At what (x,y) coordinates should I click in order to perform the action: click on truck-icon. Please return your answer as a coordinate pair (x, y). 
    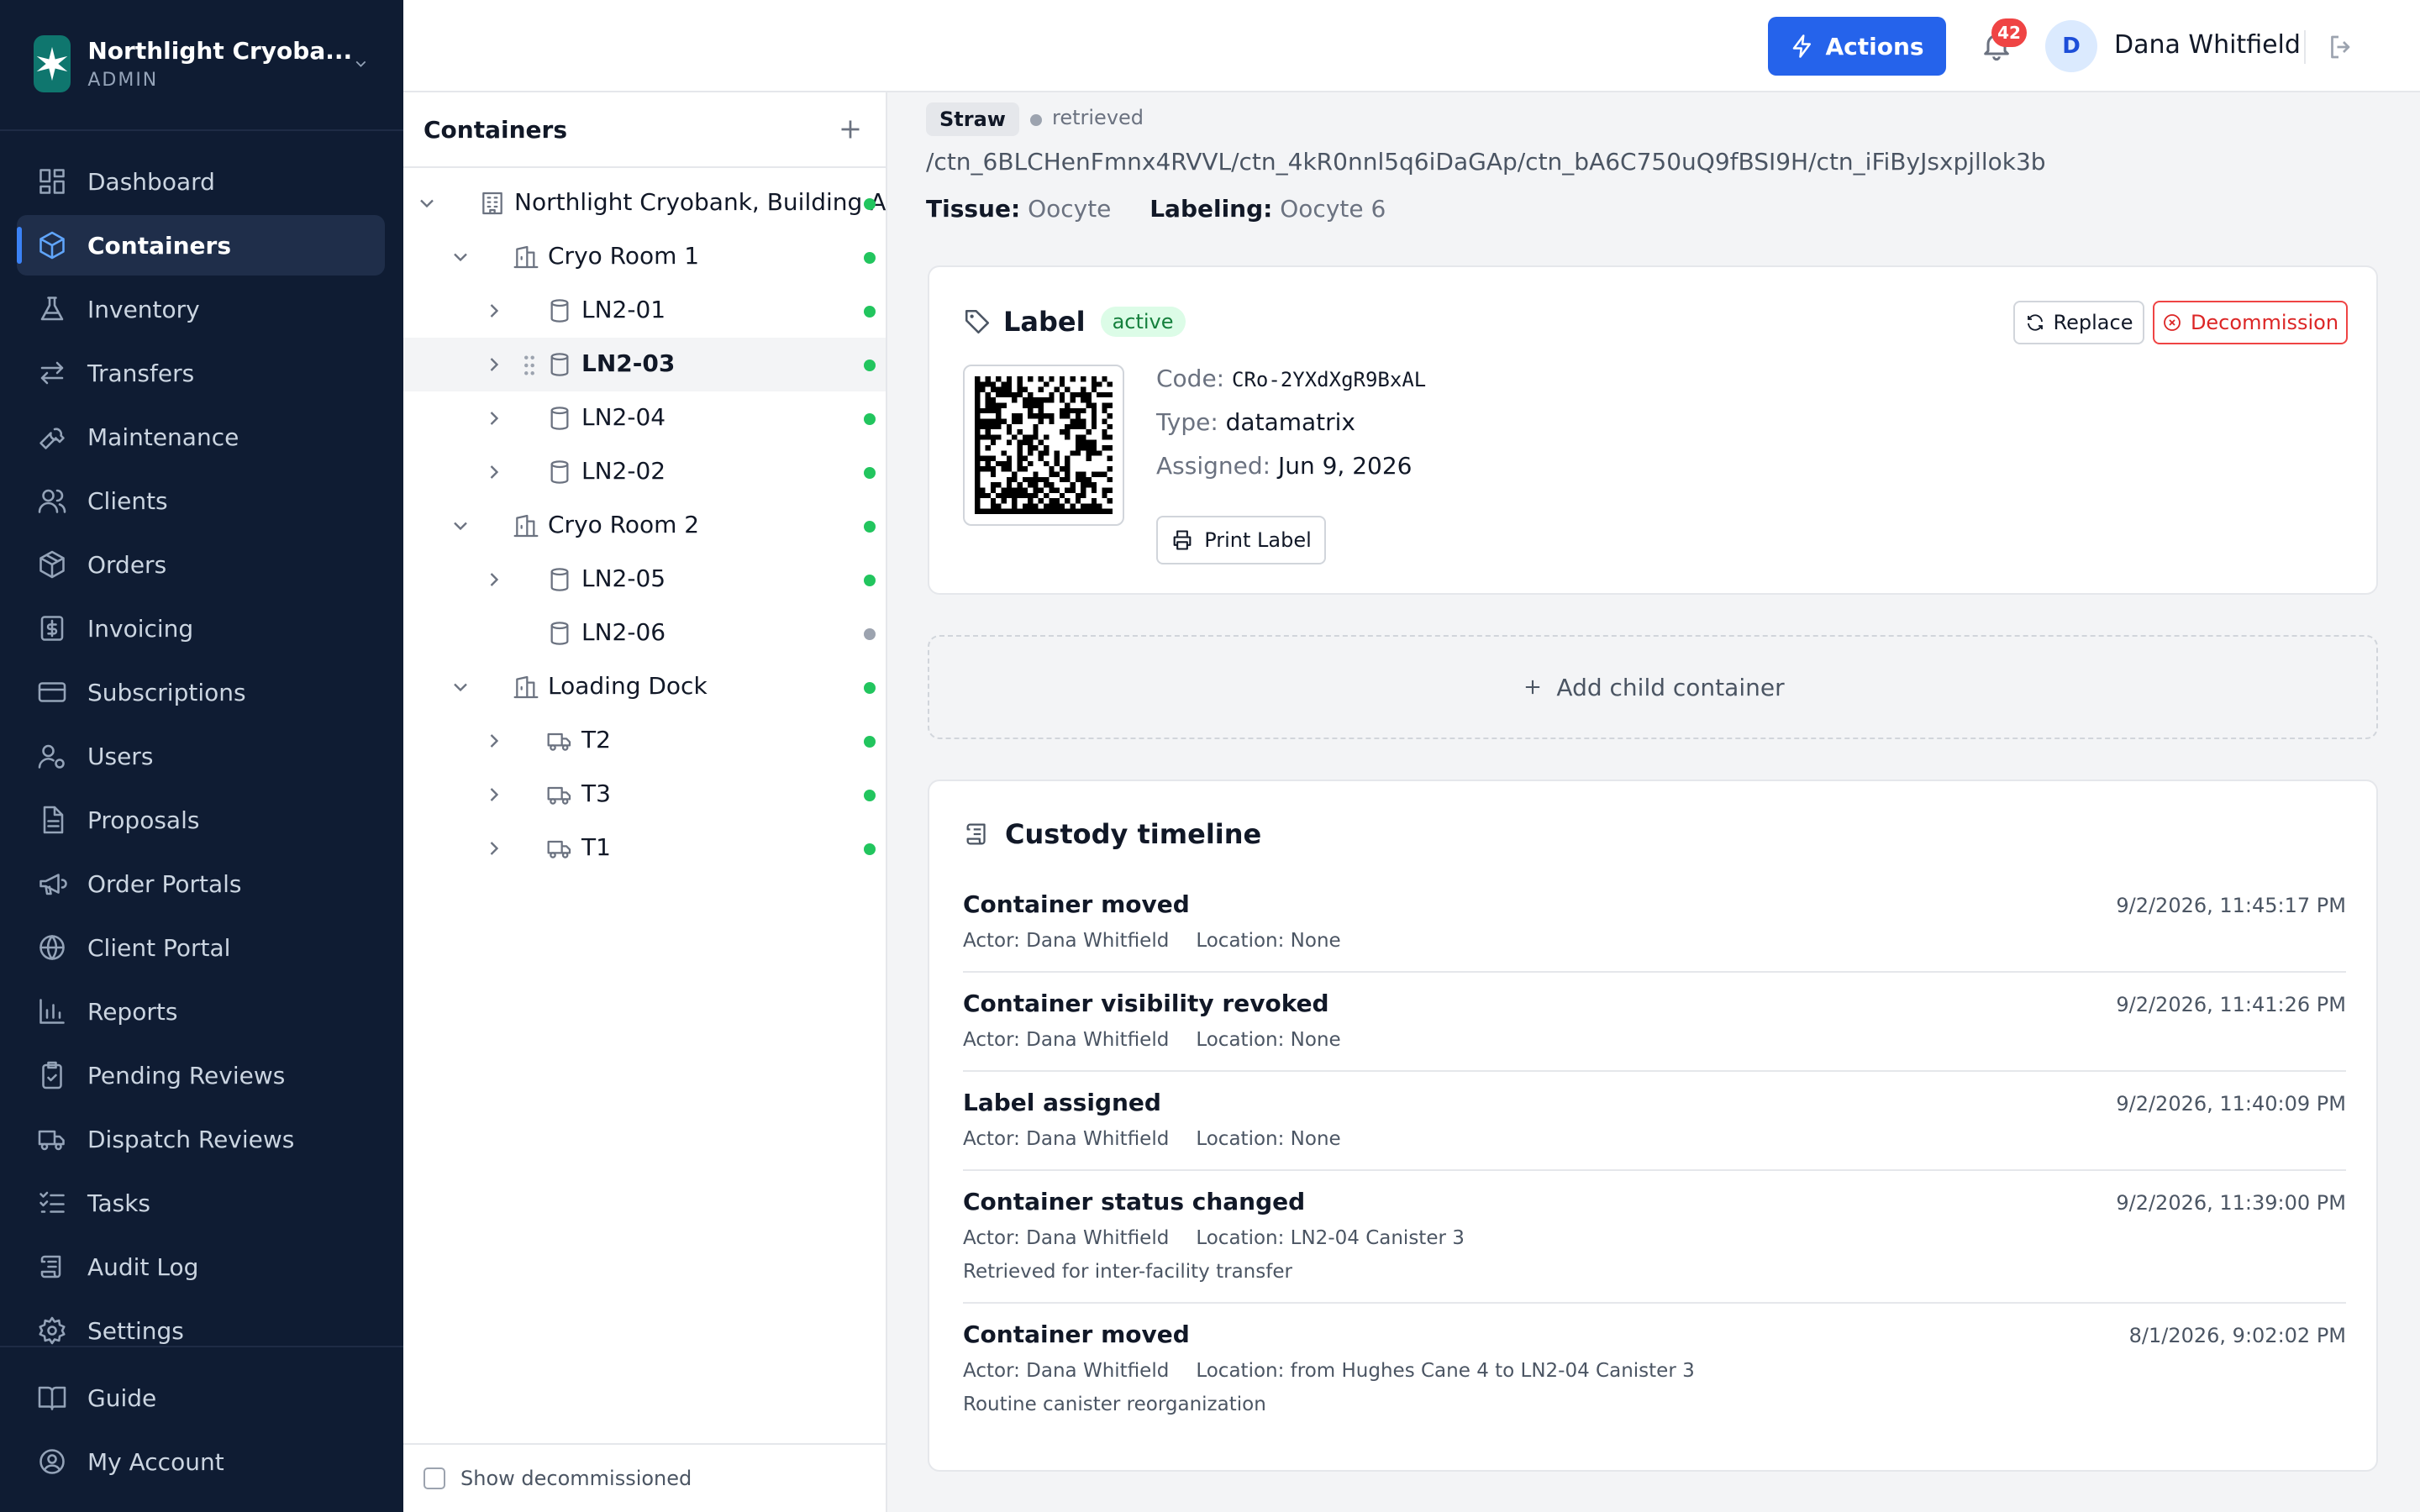
    Looking at the image, I should click on (559, 741).